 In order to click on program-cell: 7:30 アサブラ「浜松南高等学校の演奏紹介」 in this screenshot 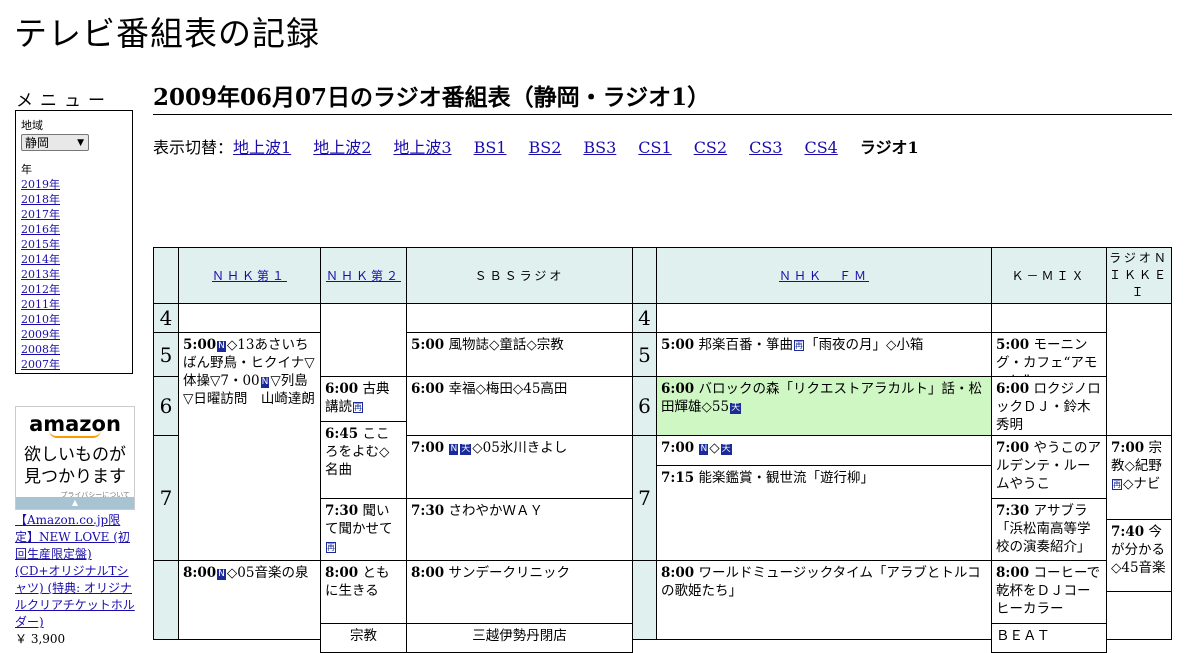, I will do `click(1049, 529)`.